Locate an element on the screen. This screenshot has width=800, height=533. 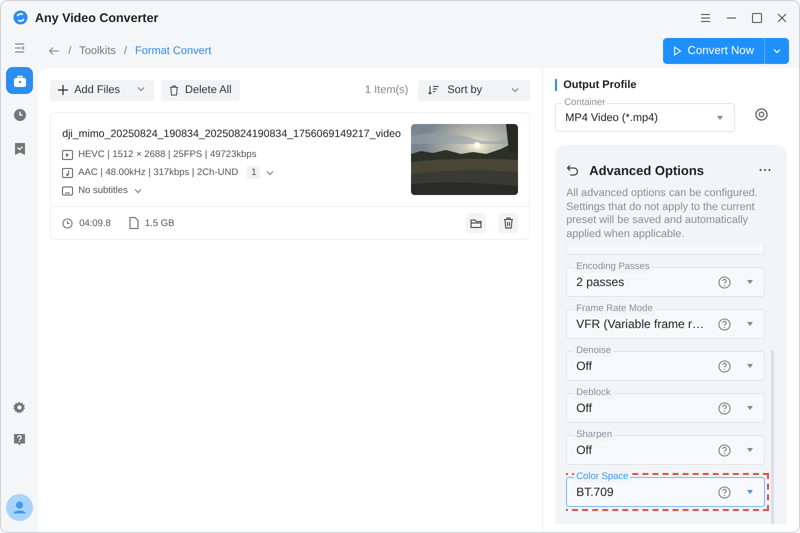
select-field: Deblock Off is located at coordinates (665, 405).